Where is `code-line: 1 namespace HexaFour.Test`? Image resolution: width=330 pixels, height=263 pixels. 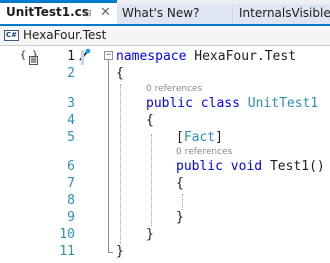
code-line: 1 namespace HexaFour.Test is located at coordinates (165, 56).